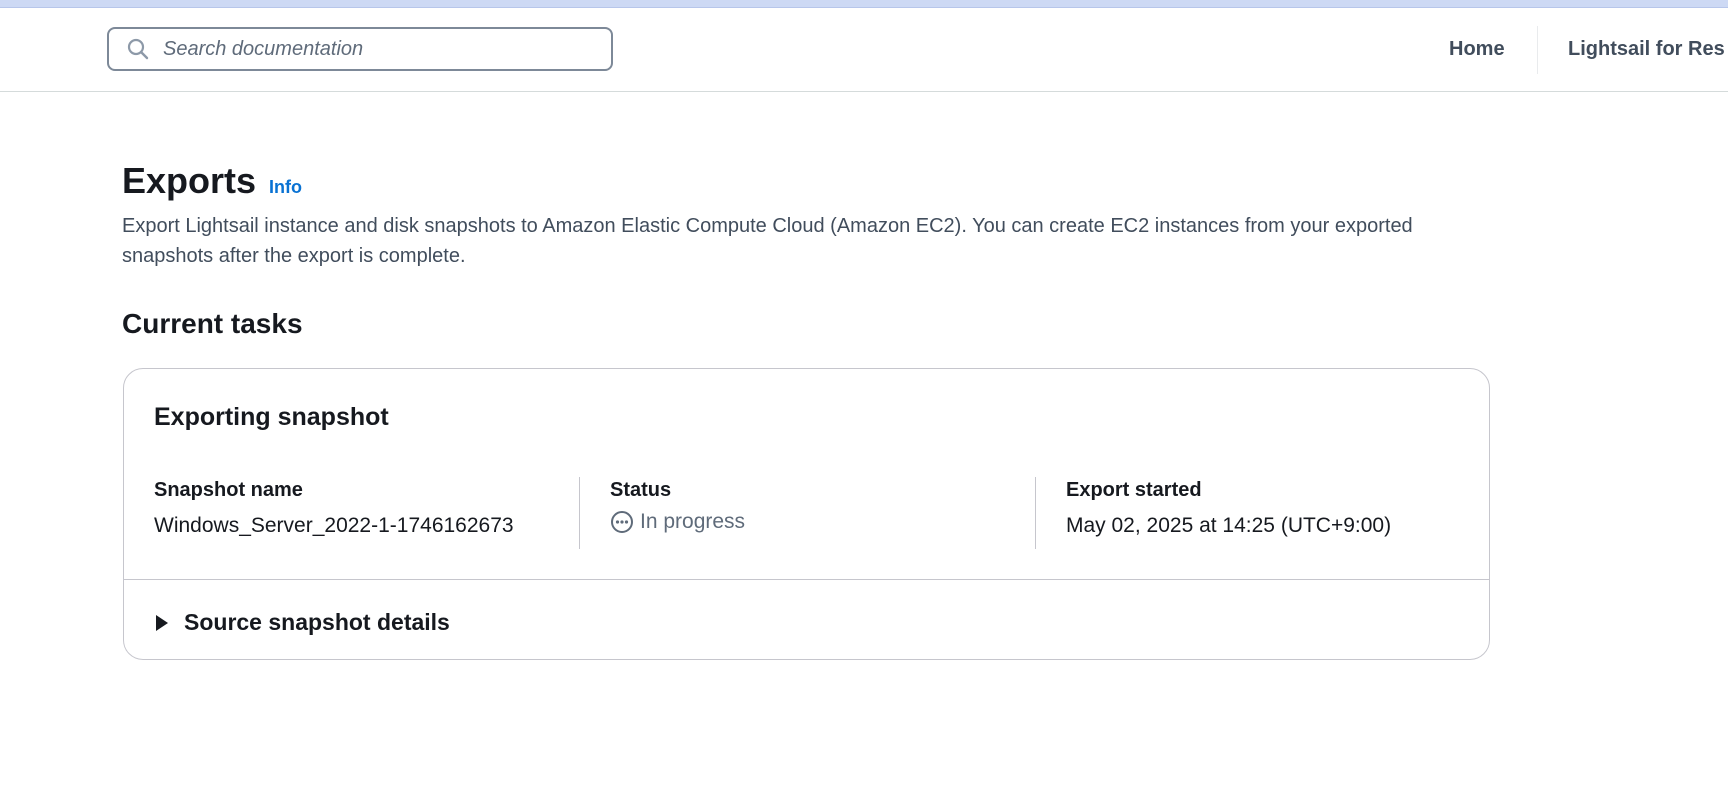 Image resolution: width=1728 pixels, height=811 pixels. Describe the element at coordinates (693, 521) in the screenshot. I see `status-value: In progress` at that location.